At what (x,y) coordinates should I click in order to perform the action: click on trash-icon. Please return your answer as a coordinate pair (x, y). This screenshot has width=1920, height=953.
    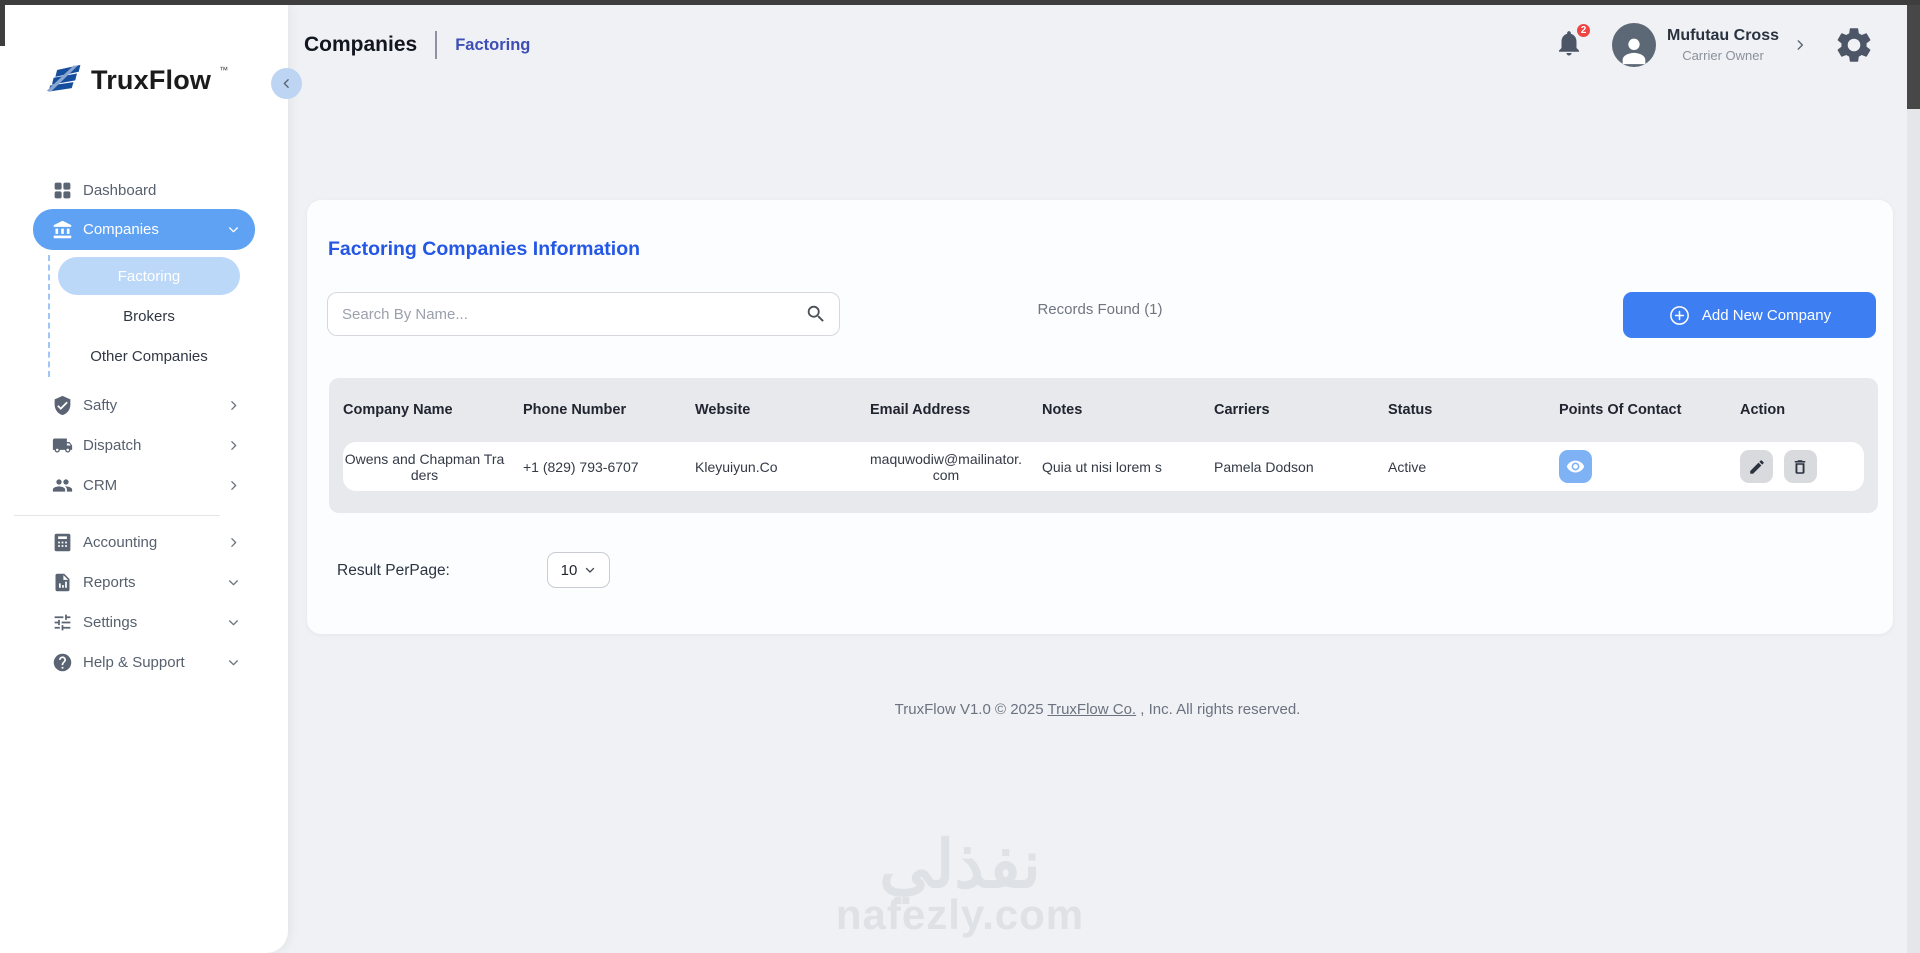
    Looking at the image, I should click on (1800, 466).